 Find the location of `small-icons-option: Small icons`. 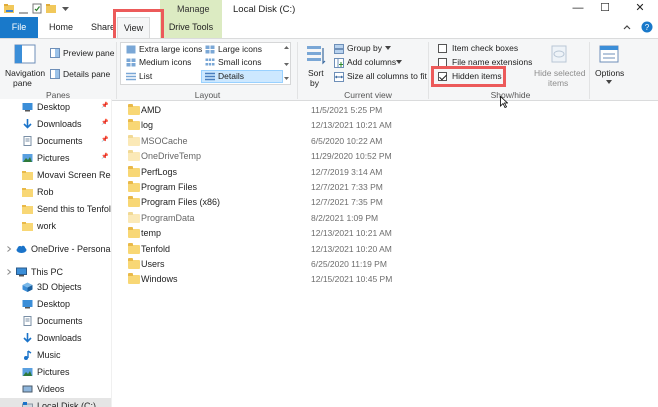

small-icons-option: Small icons is located at coordinates (239, 62).